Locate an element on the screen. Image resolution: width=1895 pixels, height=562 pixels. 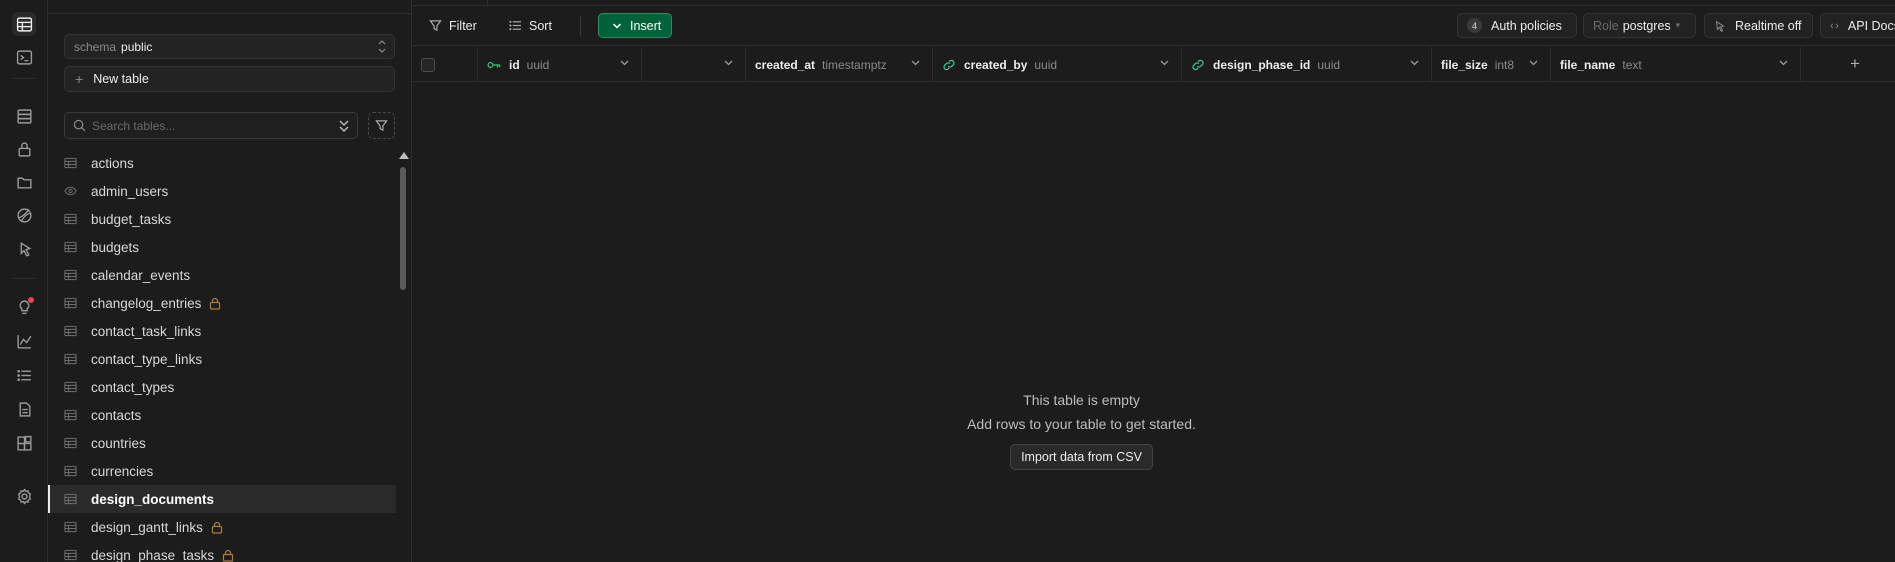
settings-icon is located at coordinates (24, 496).